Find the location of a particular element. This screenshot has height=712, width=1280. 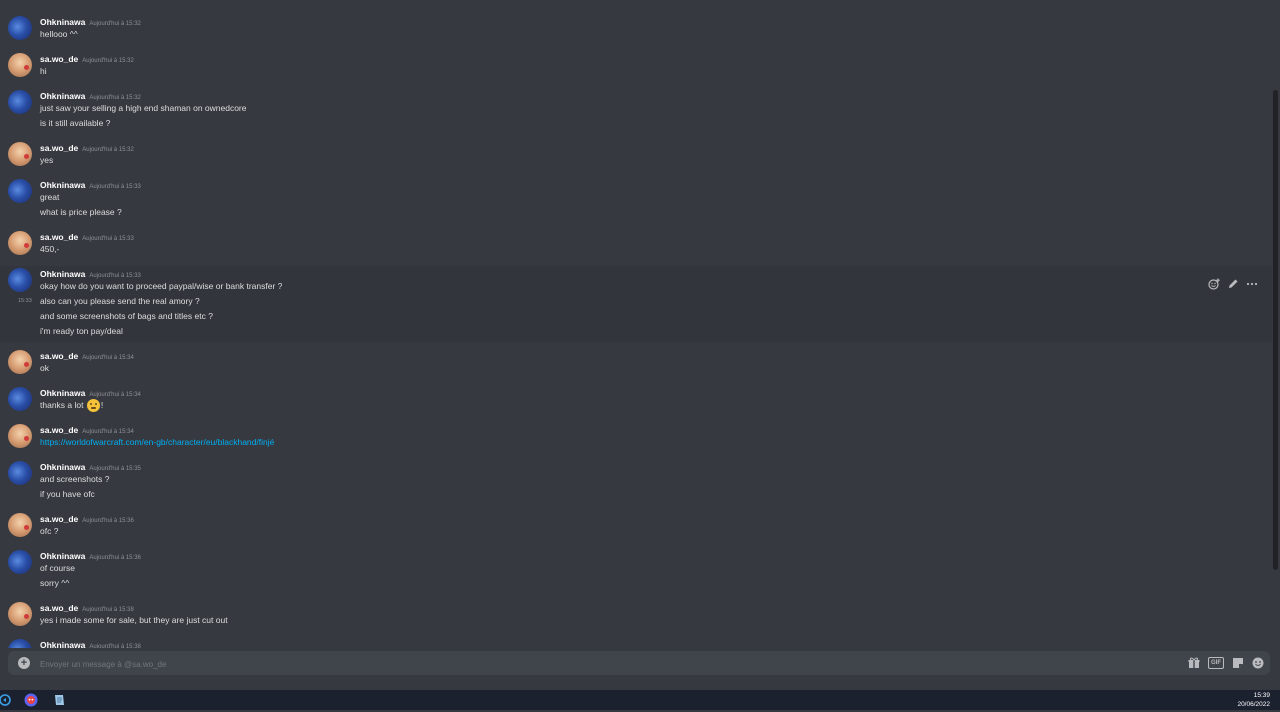

message-line-text: i'm ready ton pay/deal is located at coordinates (81, 331).